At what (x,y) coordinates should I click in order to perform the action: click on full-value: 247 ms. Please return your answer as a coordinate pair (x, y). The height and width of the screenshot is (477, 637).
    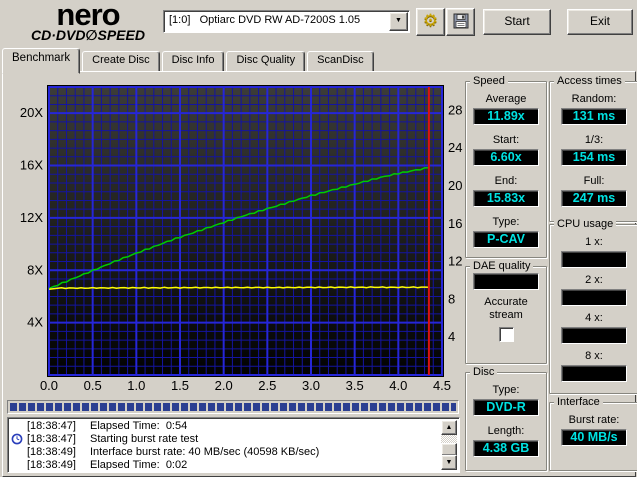
    Looking at the image, I should click on (594, 198).